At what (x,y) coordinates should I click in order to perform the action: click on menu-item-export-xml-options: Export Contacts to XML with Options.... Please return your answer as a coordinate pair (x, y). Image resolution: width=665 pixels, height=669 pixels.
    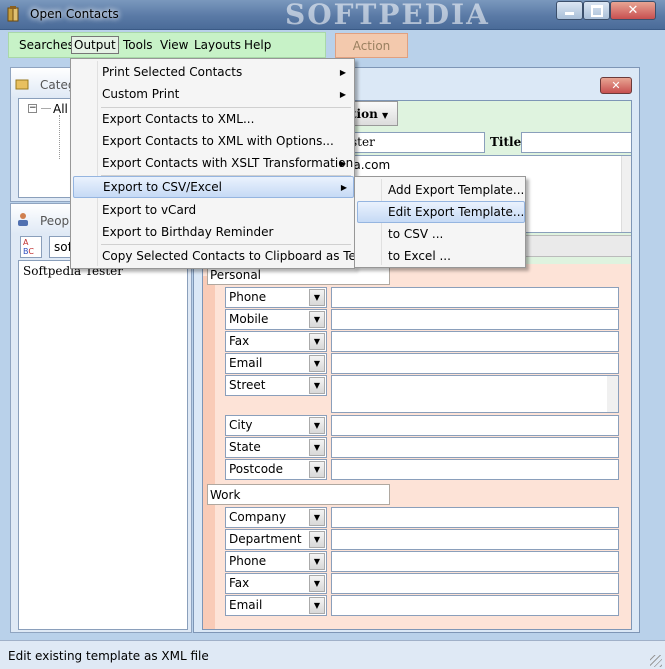
    Looking at the image, I should click on (212, 141).